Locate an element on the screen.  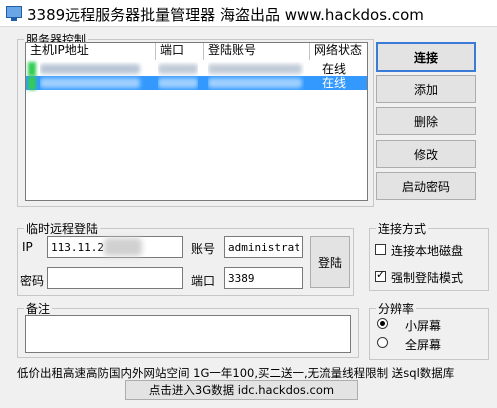
delete-button: 删除 is located at coordinates (426, 121).